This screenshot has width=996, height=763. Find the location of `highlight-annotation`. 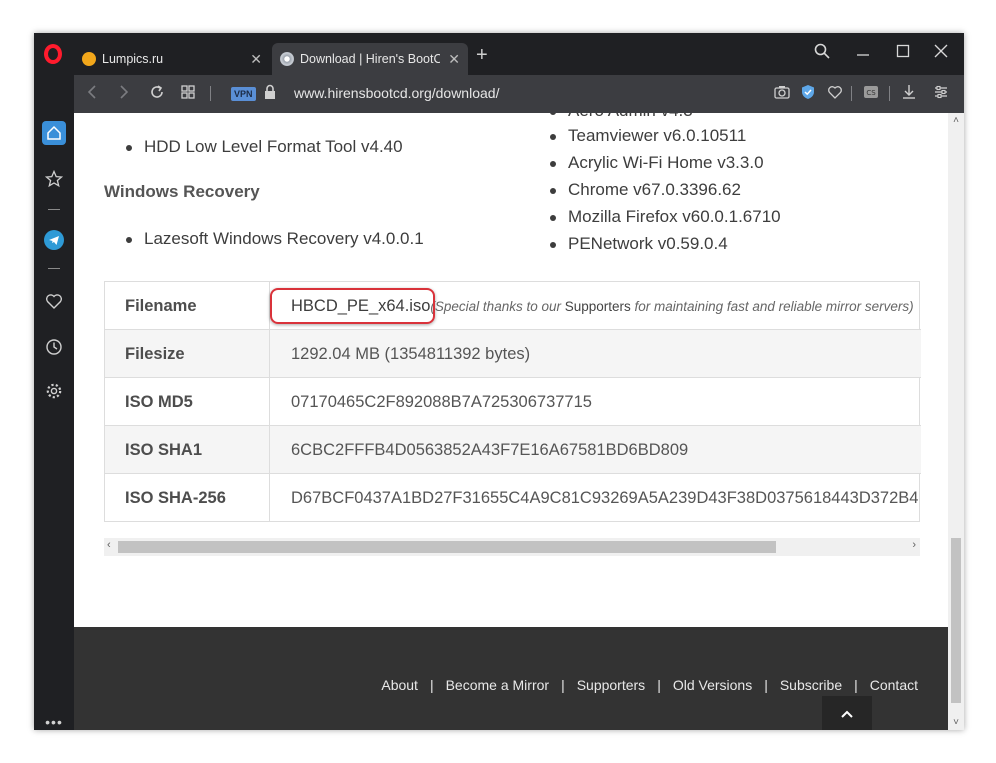

highlight-annotation is located at coordinates (352, 306).